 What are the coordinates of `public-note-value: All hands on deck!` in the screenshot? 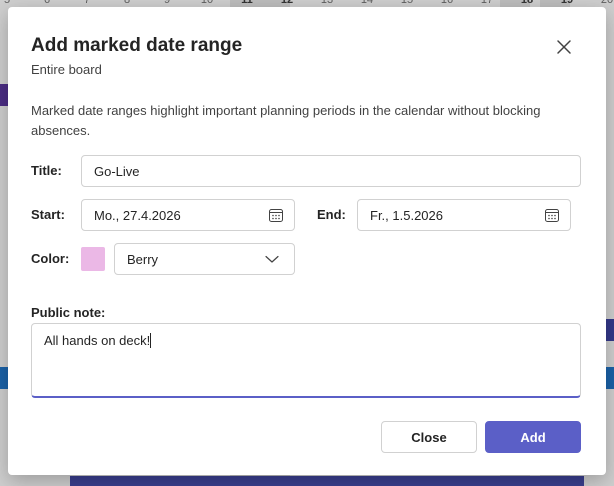 It's located at (97, 340).